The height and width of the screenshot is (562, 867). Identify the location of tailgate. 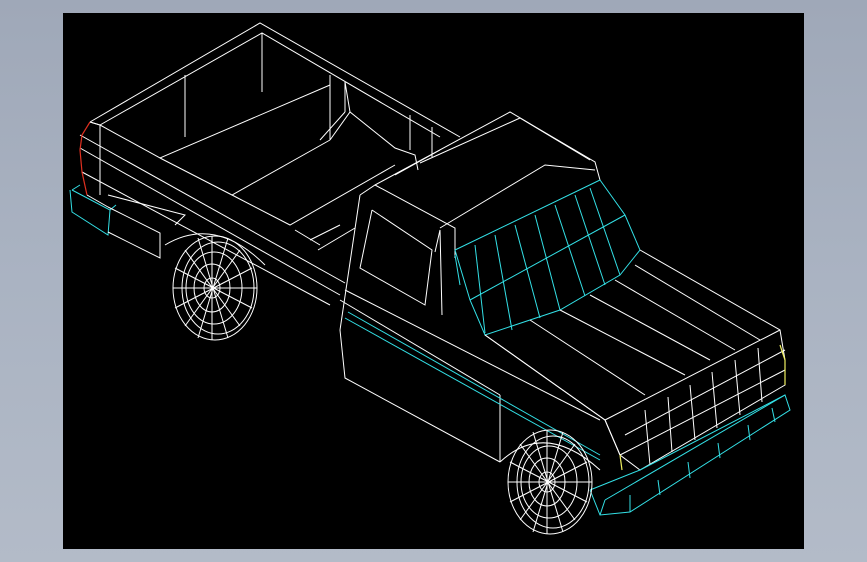
(127, 190).